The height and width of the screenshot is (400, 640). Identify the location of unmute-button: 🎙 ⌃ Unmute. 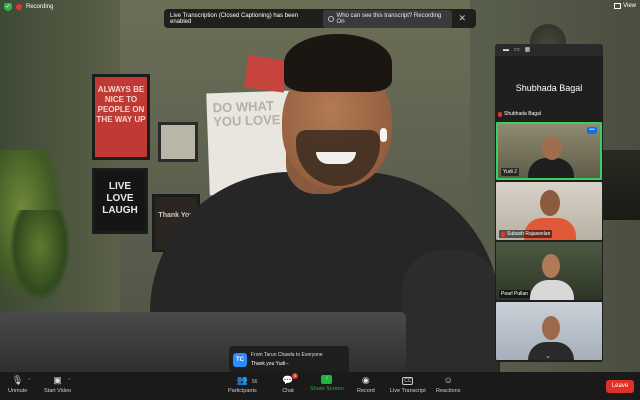
(20, 384).